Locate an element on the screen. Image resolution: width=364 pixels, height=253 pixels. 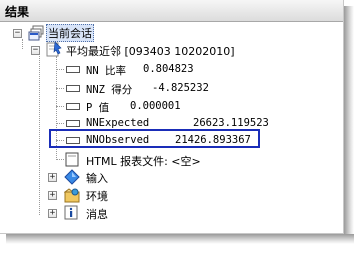
tree-node-session: − 当前会话 is located at coordinates (171, 33).